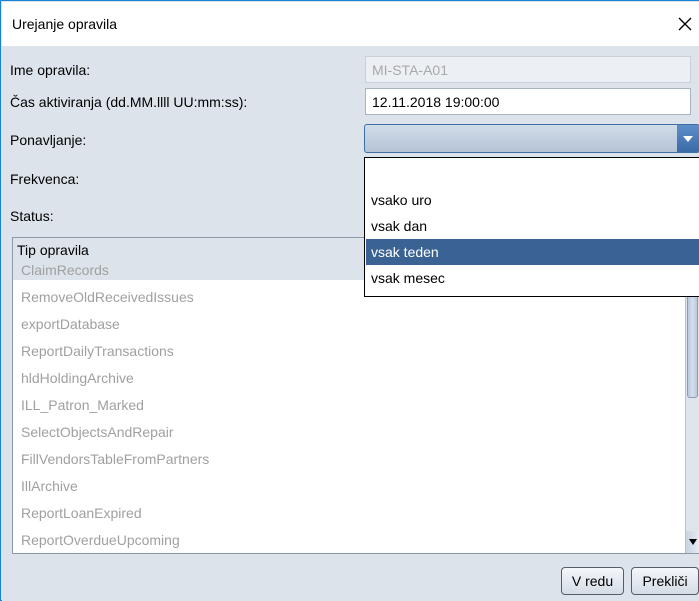 This screenshot has height=601, width=699. What do you see at coordinates (107, 302) in the screenshot?
I see `list-item: RemoveOldReceivedIssues` at bounding box center [107, 302].